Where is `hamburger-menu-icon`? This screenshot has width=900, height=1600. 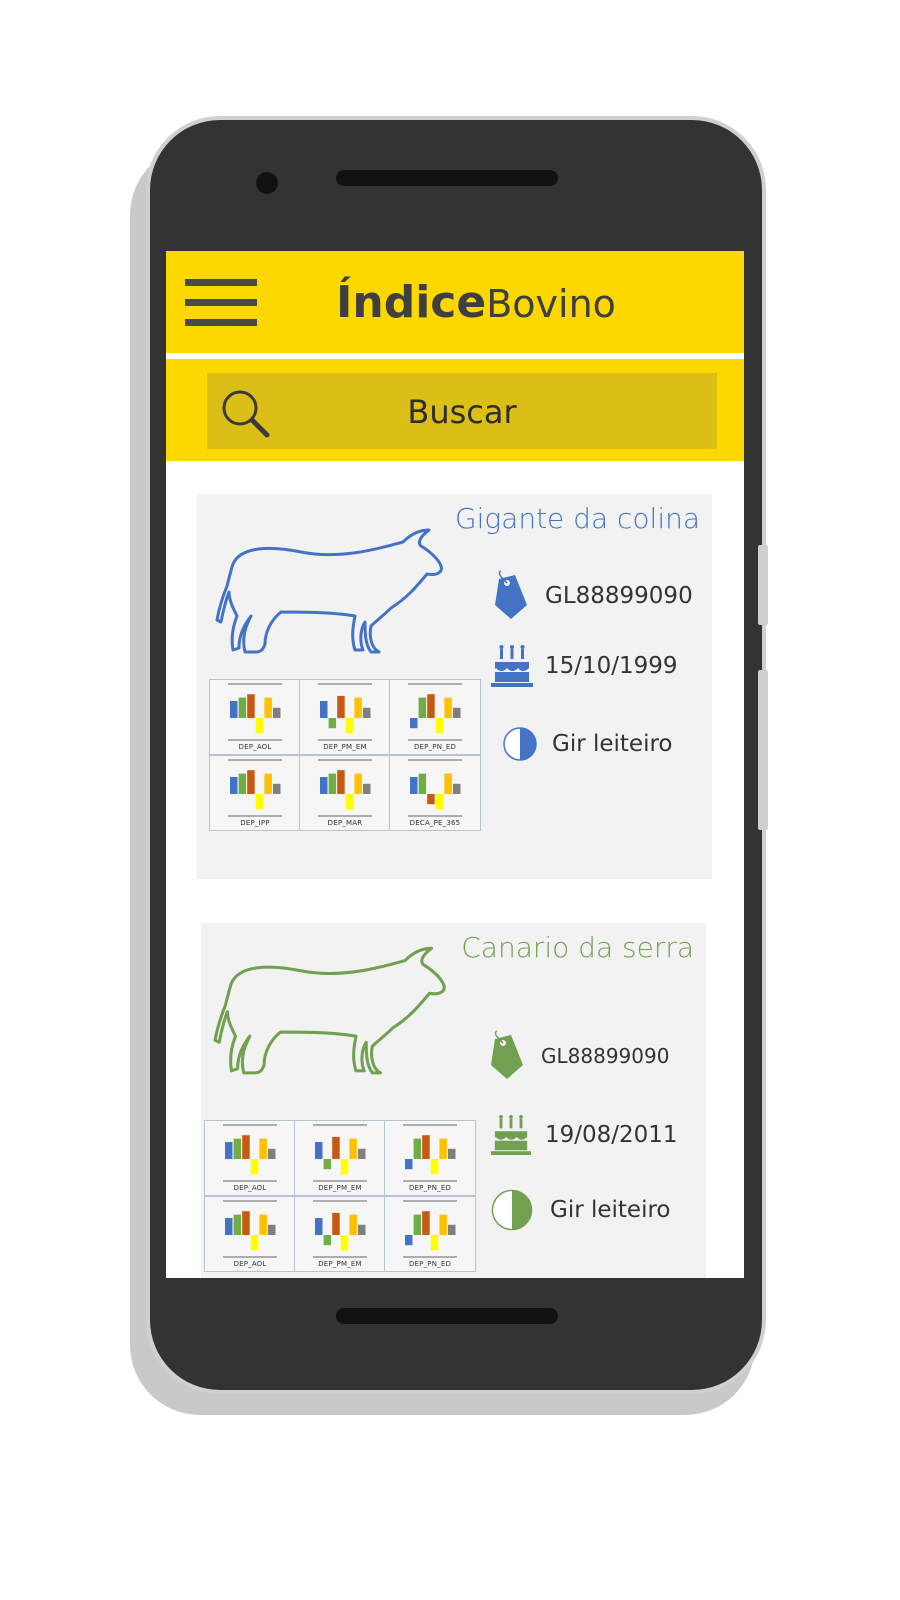
hamburger-menu-icon is located at coordinates (221, 303).